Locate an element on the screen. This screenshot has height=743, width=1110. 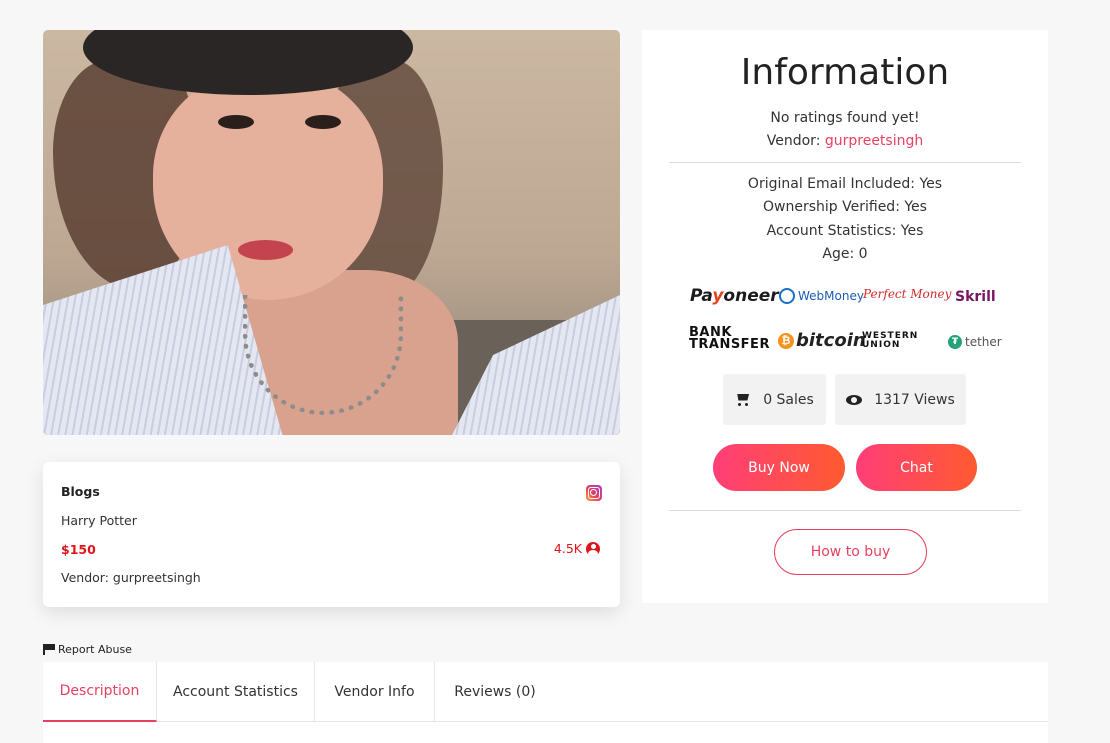
user-icon is located at coordinates (593, 548).